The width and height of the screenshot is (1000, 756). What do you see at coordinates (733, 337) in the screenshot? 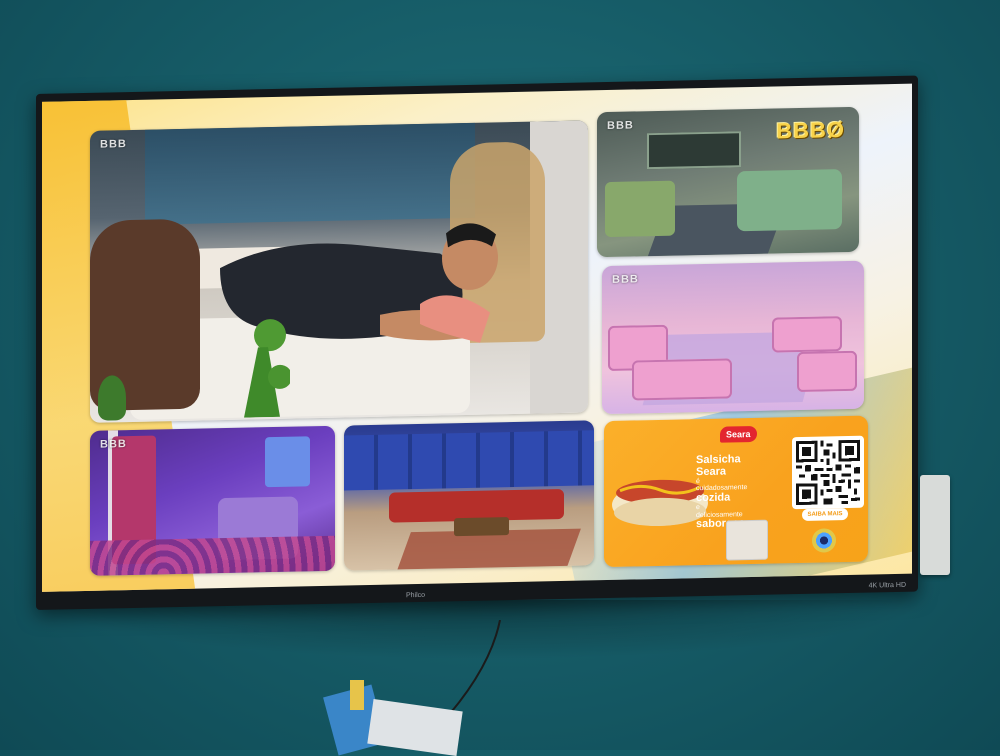
I see `camera-tile-pink-room: BBB` at bounding box center [733, 337].